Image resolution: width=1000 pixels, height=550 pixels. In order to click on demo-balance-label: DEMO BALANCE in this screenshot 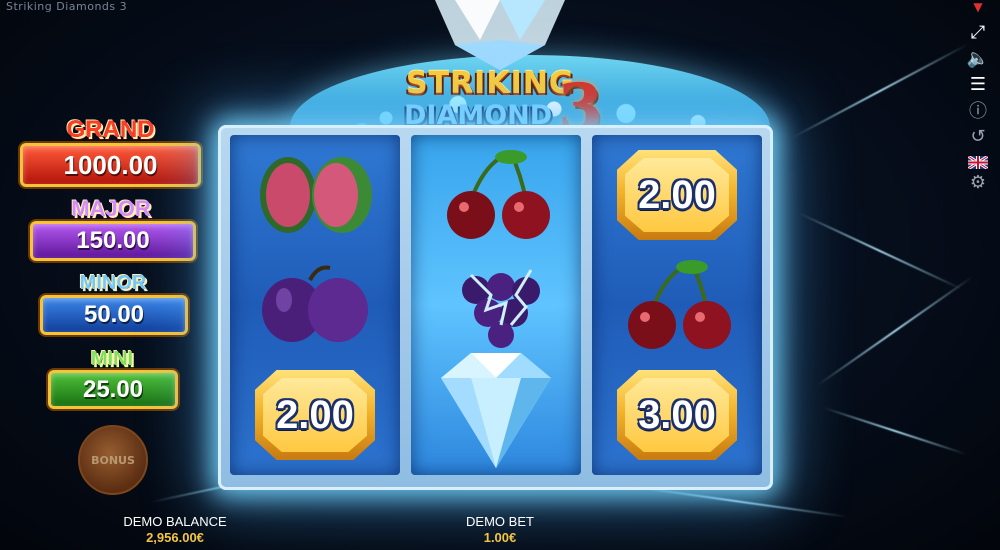, I will do `click(175, 521)`.